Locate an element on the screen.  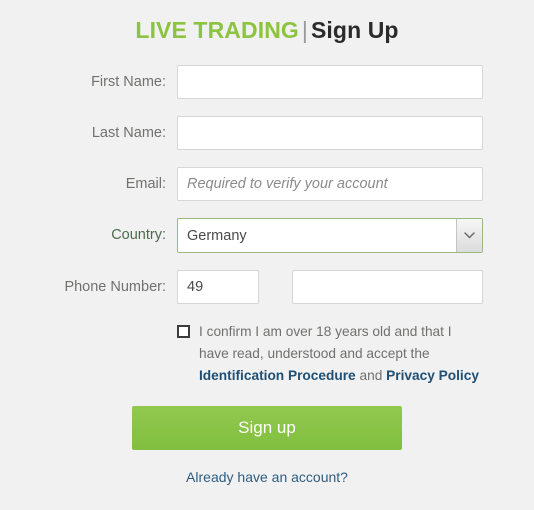
phone-number-input is located at coordinates (387, 287).